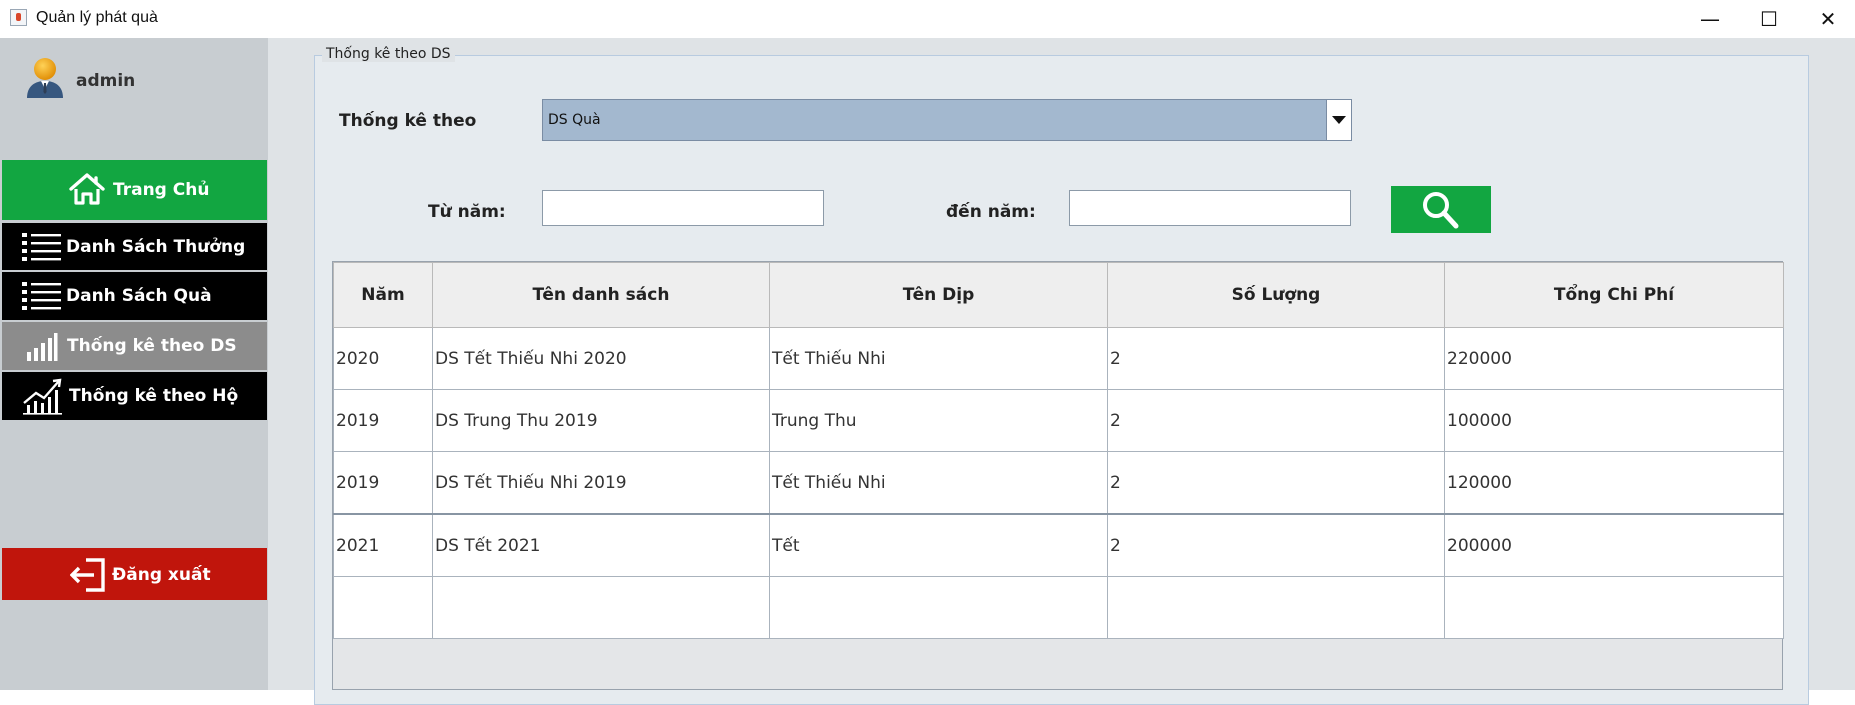 The image size is (1855, 705). What do you see at coordinates (1276, 607) in the screenshot?
I see `cell-quantity` at bounding box center [1276, 607].